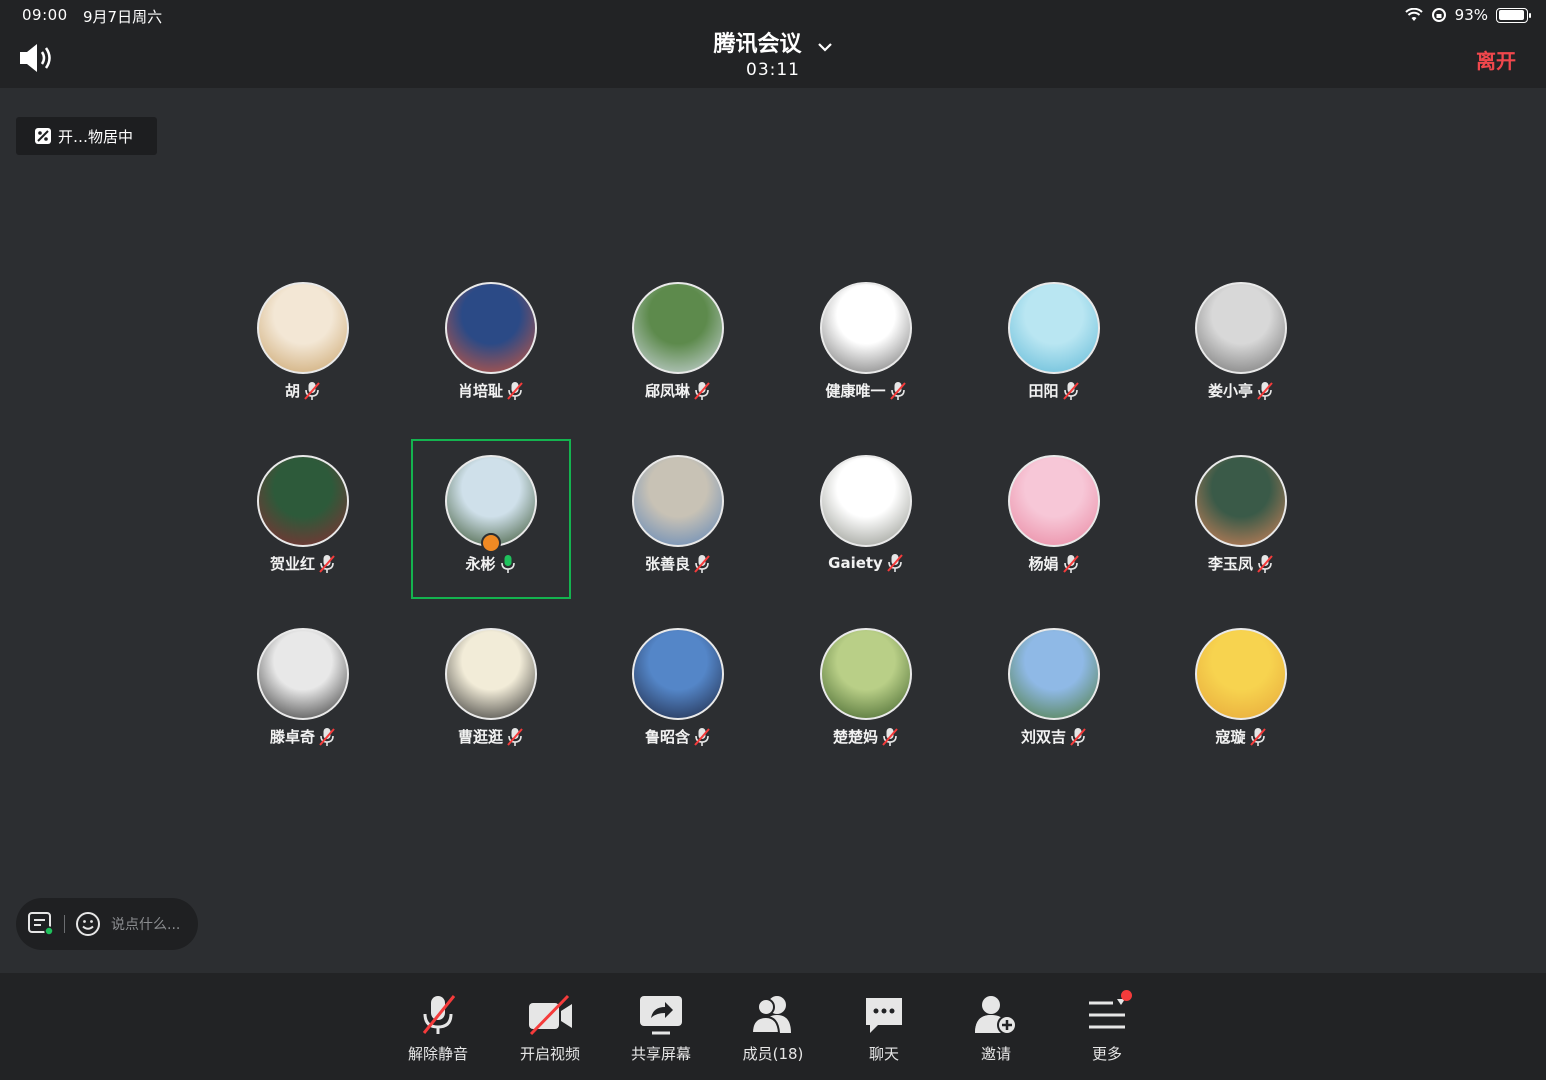 This screenshot has width=1546, height=1080. I want to click on participant-name-row: 鲁昭含, so click(678, 736).